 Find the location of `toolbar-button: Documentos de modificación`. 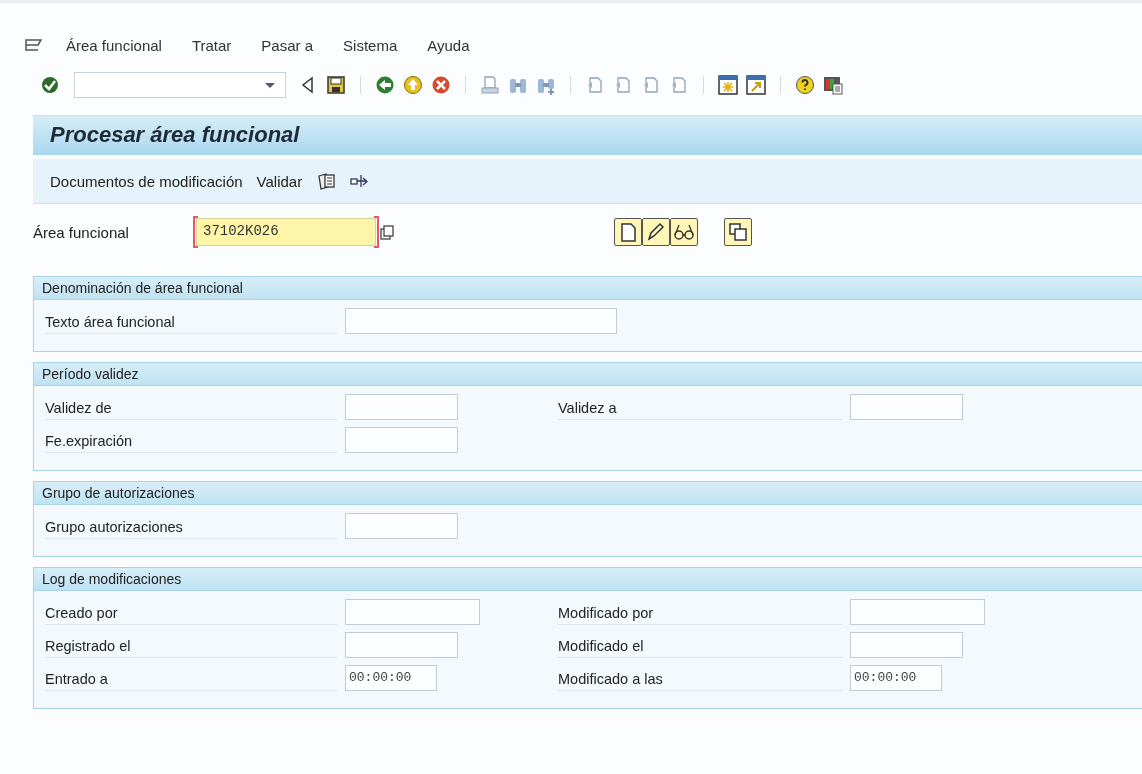

toolbar-button: Documentos de modificación is located at coordinates (146, 181).